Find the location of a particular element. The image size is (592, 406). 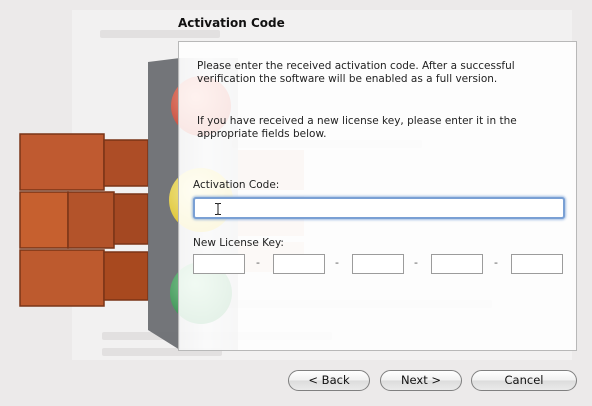

activation-code-input is located at coordinates (379, 208).